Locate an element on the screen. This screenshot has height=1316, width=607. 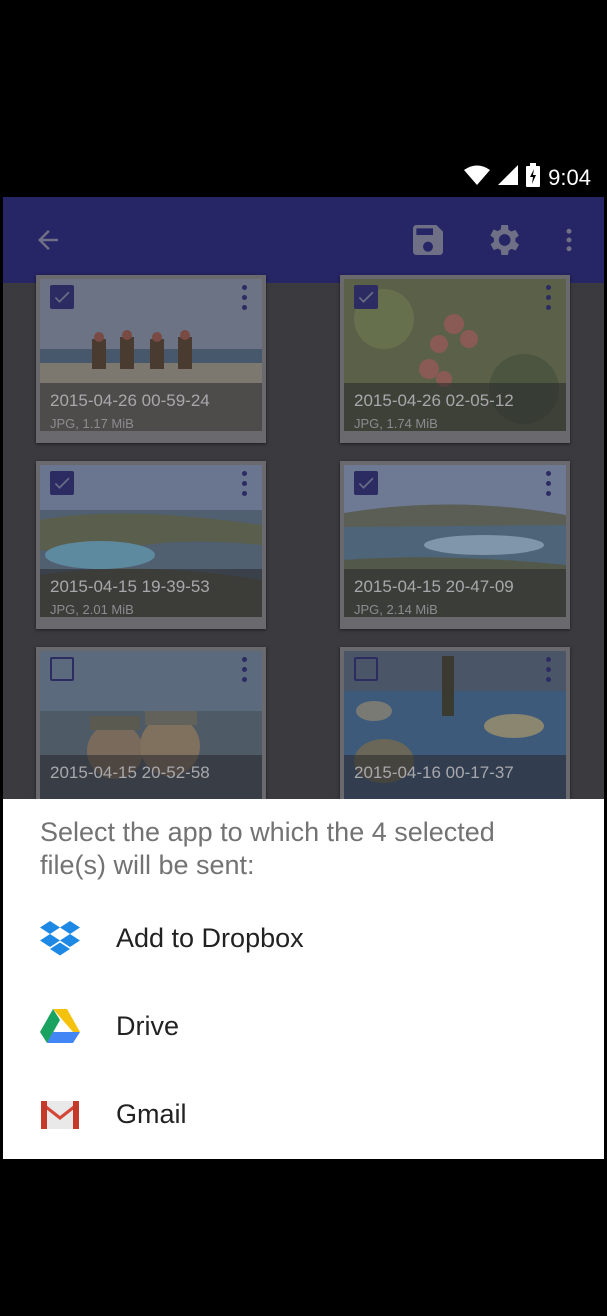
overflow-menu-button is located at coordinates (569, 240).